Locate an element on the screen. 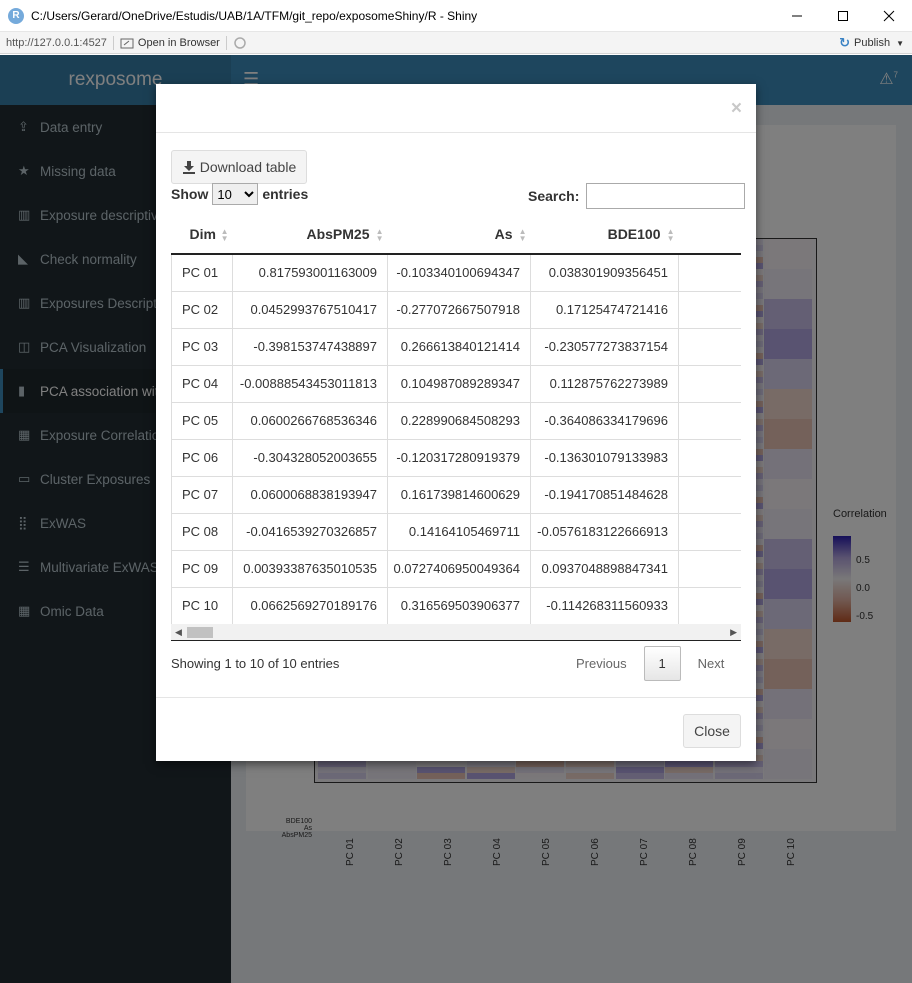 This screenshot has width=912, height=983. table-cell-value: 0.0727406950049364 is located at coordinates (459, 568).